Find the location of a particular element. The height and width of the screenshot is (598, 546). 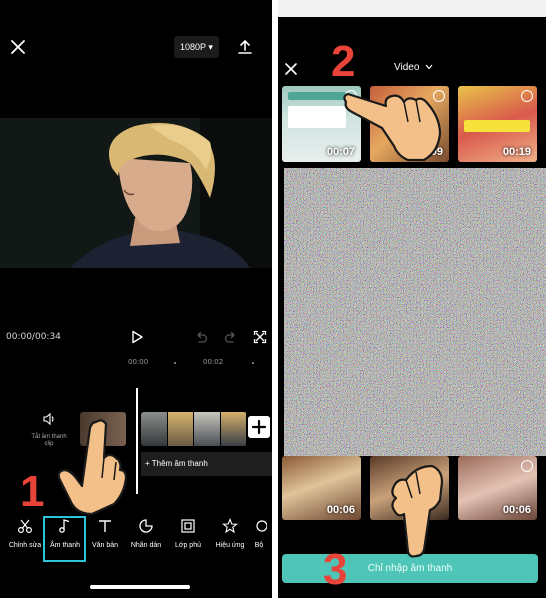

music-note-icon is located at coordinates (64, 526).